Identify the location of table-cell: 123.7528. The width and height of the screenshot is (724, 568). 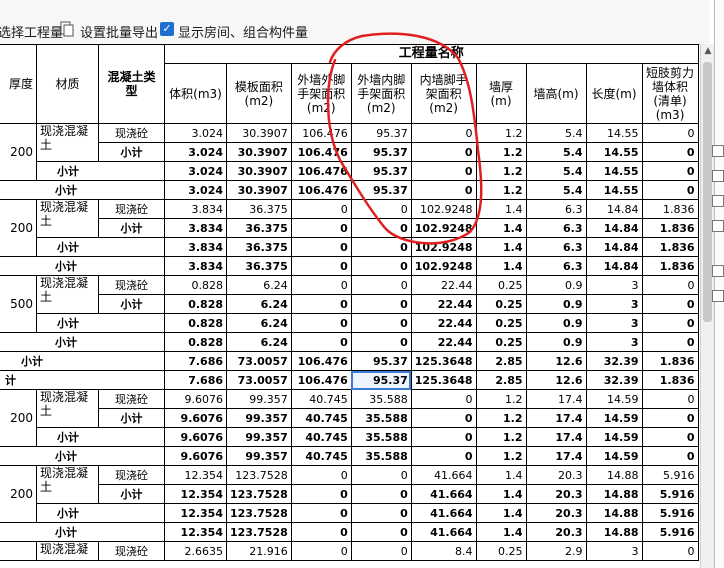
(259, 513).